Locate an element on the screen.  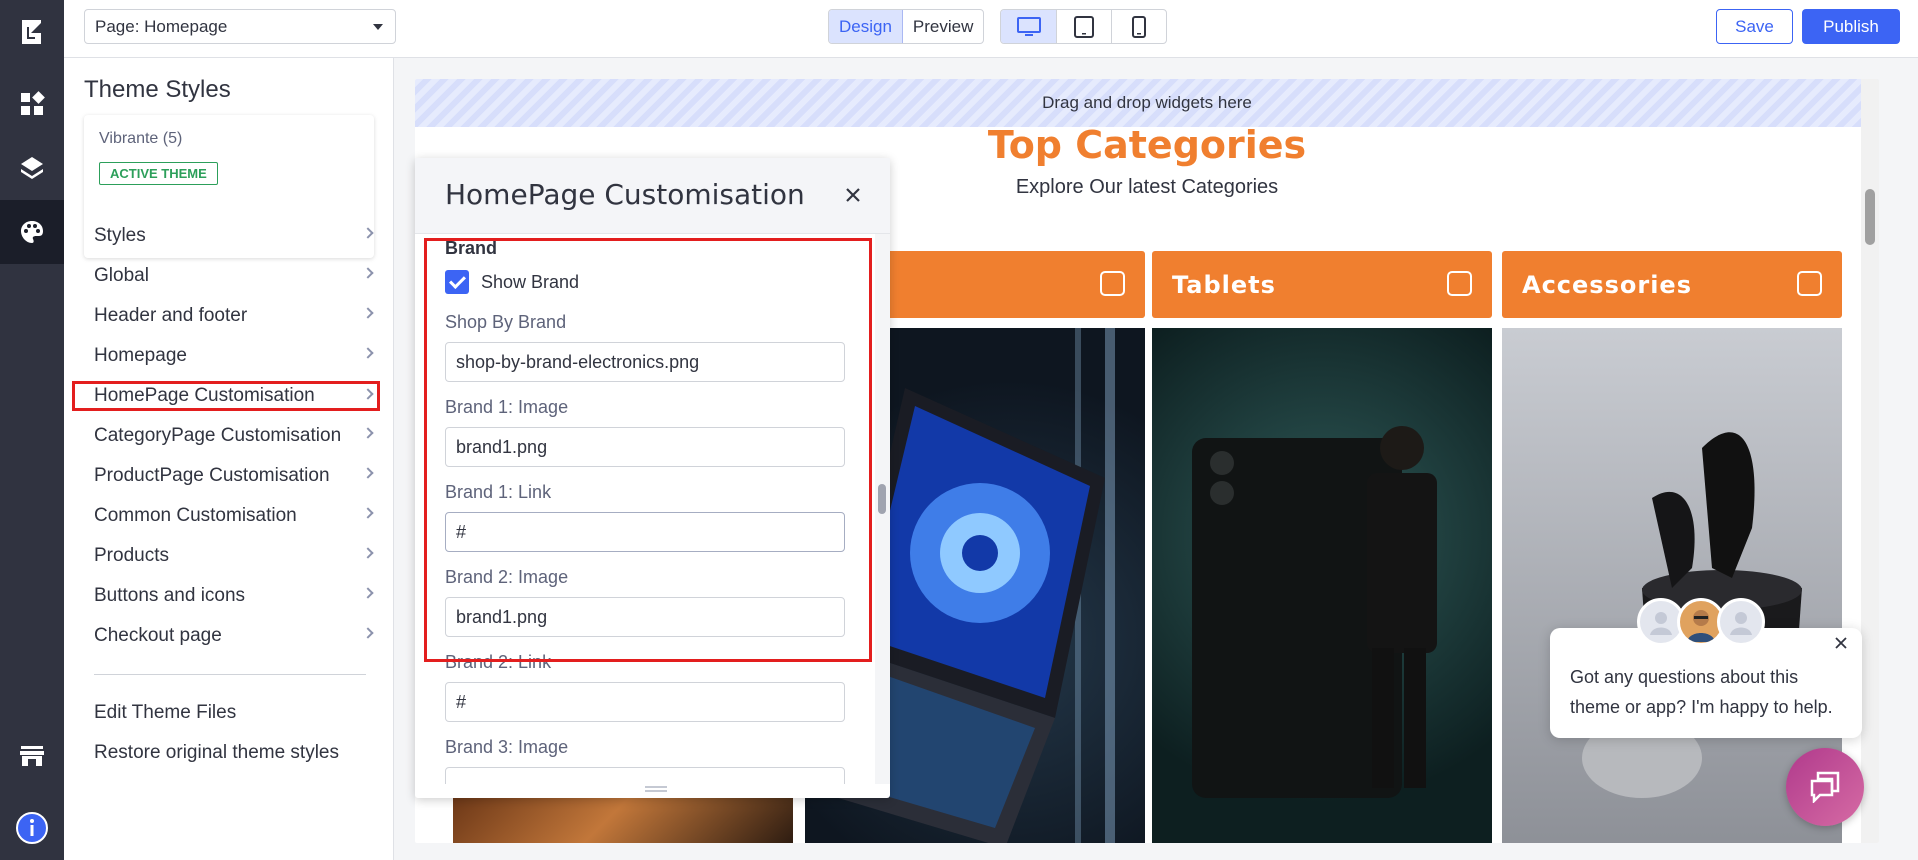
mobile-icon is located at coordinates (1138, 26).